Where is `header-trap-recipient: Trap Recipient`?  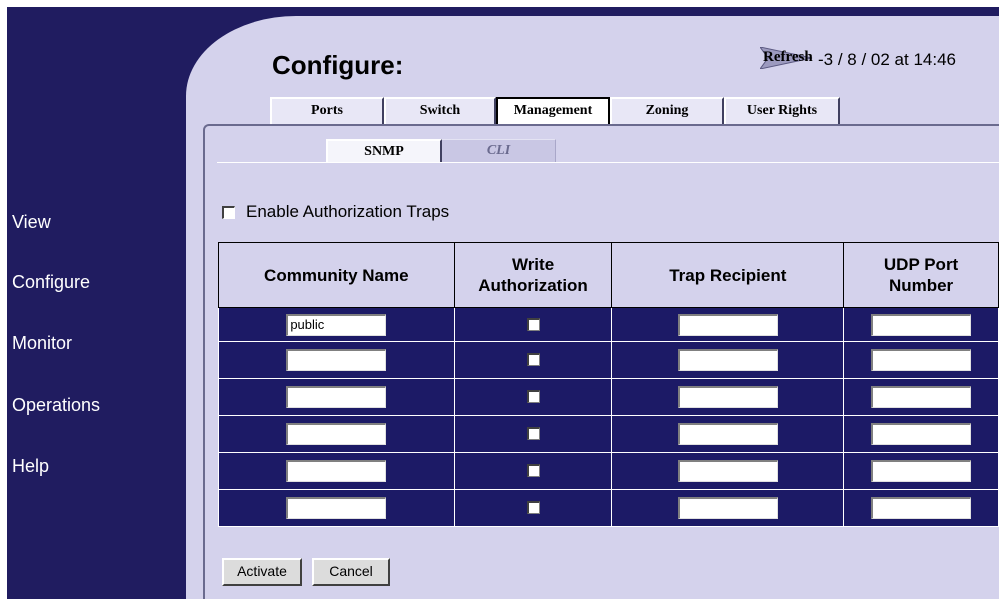 header-trap-recipient: Trap Recipient is located at coordinates (728, 275).